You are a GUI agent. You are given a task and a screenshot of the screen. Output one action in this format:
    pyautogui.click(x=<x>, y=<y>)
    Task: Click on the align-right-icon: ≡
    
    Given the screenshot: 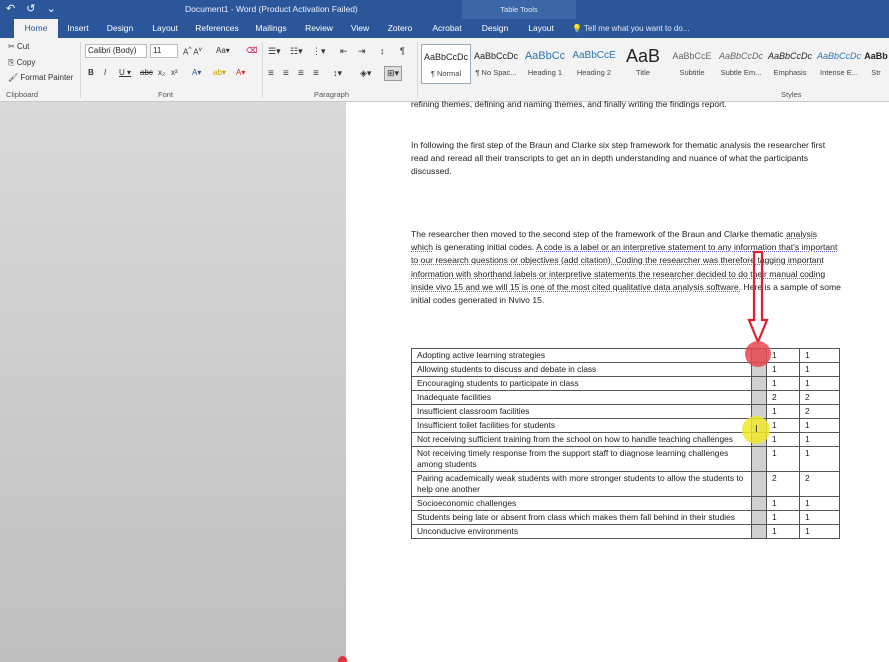 What is the action you would take?
    pyautogui.click(x=301, y=73)
    